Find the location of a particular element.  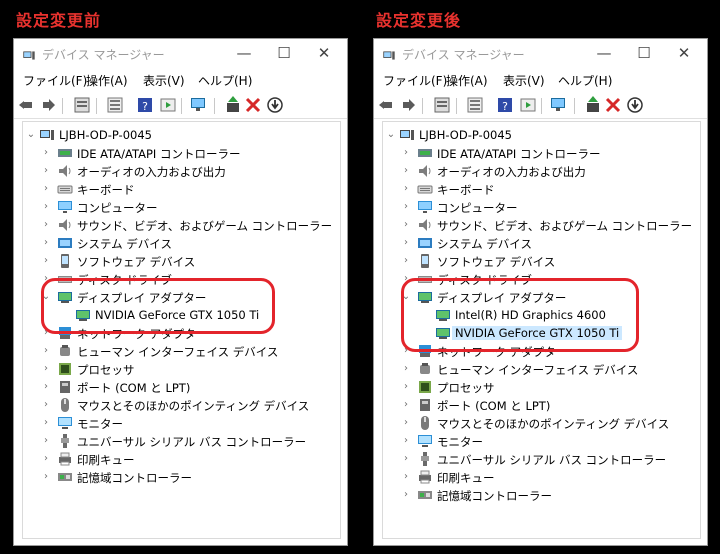

speaker-icon is located at coordinates (425, 171).